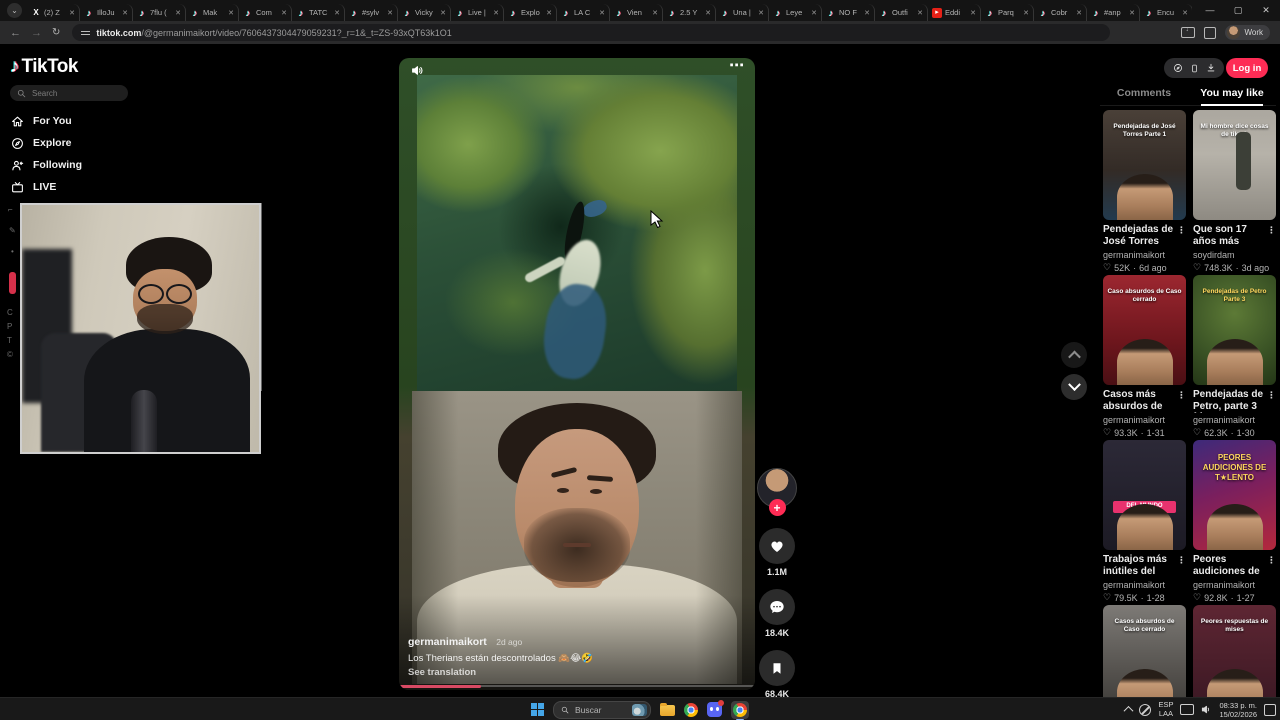  I want to click on bookmark-button, so click(777, 668).